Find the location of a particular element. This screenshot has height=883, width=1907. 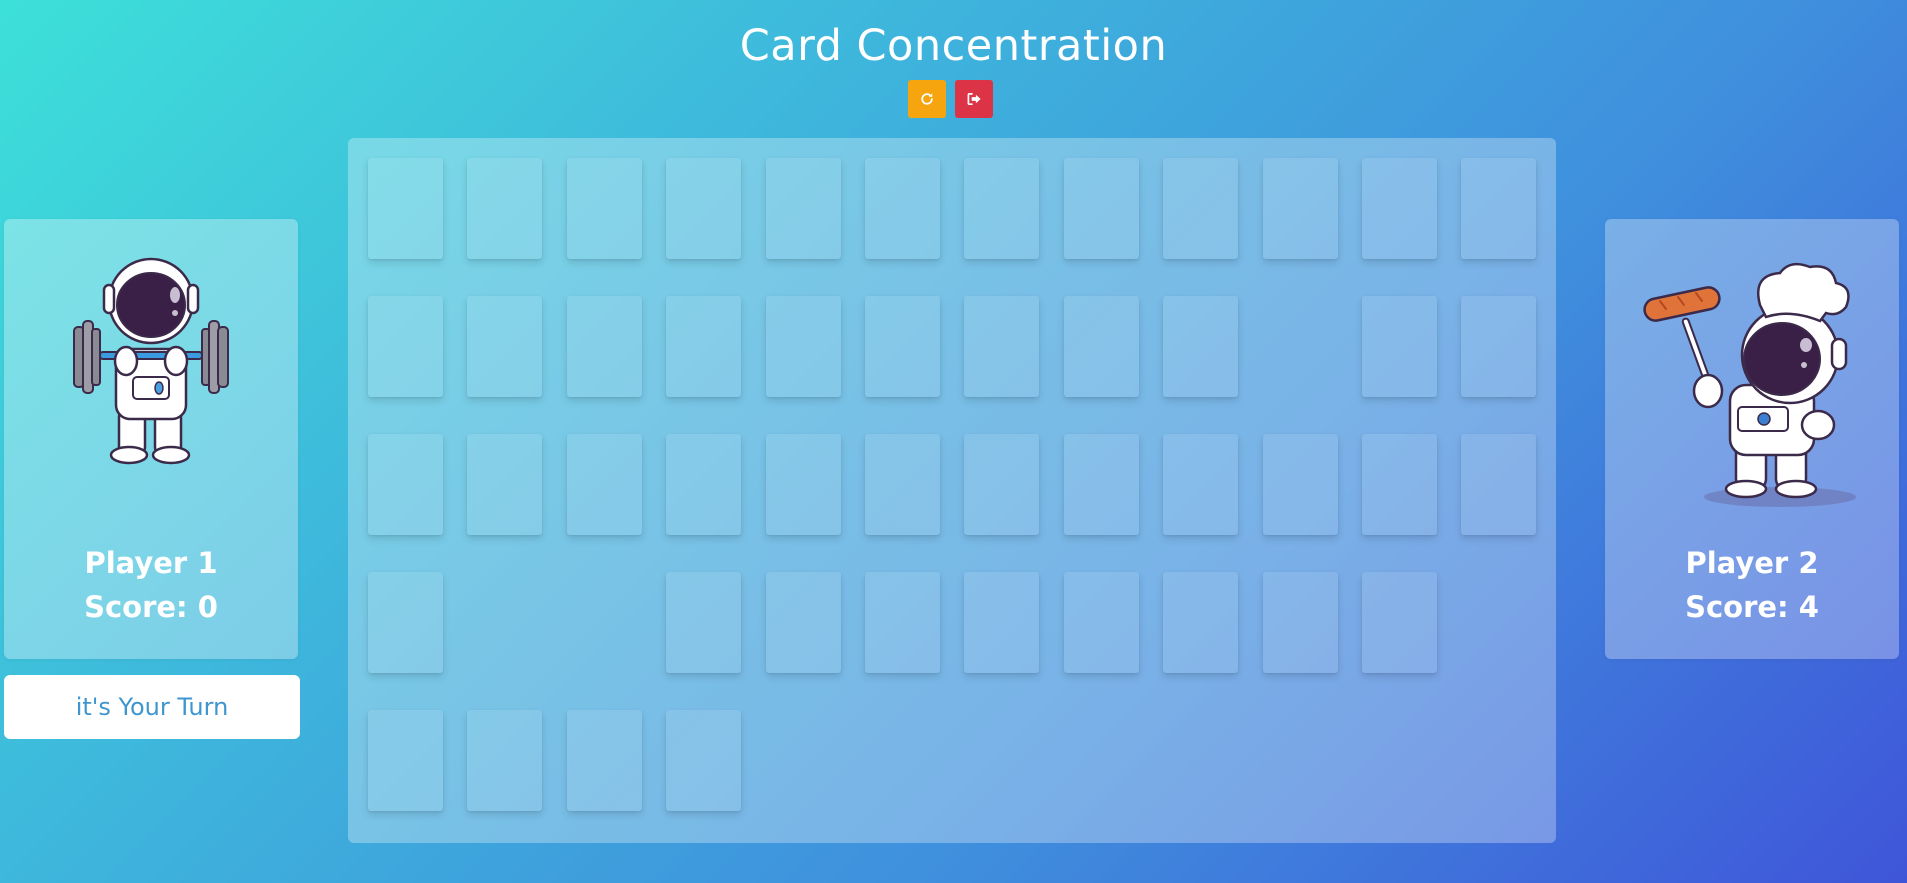

player-2-panel: Player 2 Score: 4 is located at coordinates (1752, 439).